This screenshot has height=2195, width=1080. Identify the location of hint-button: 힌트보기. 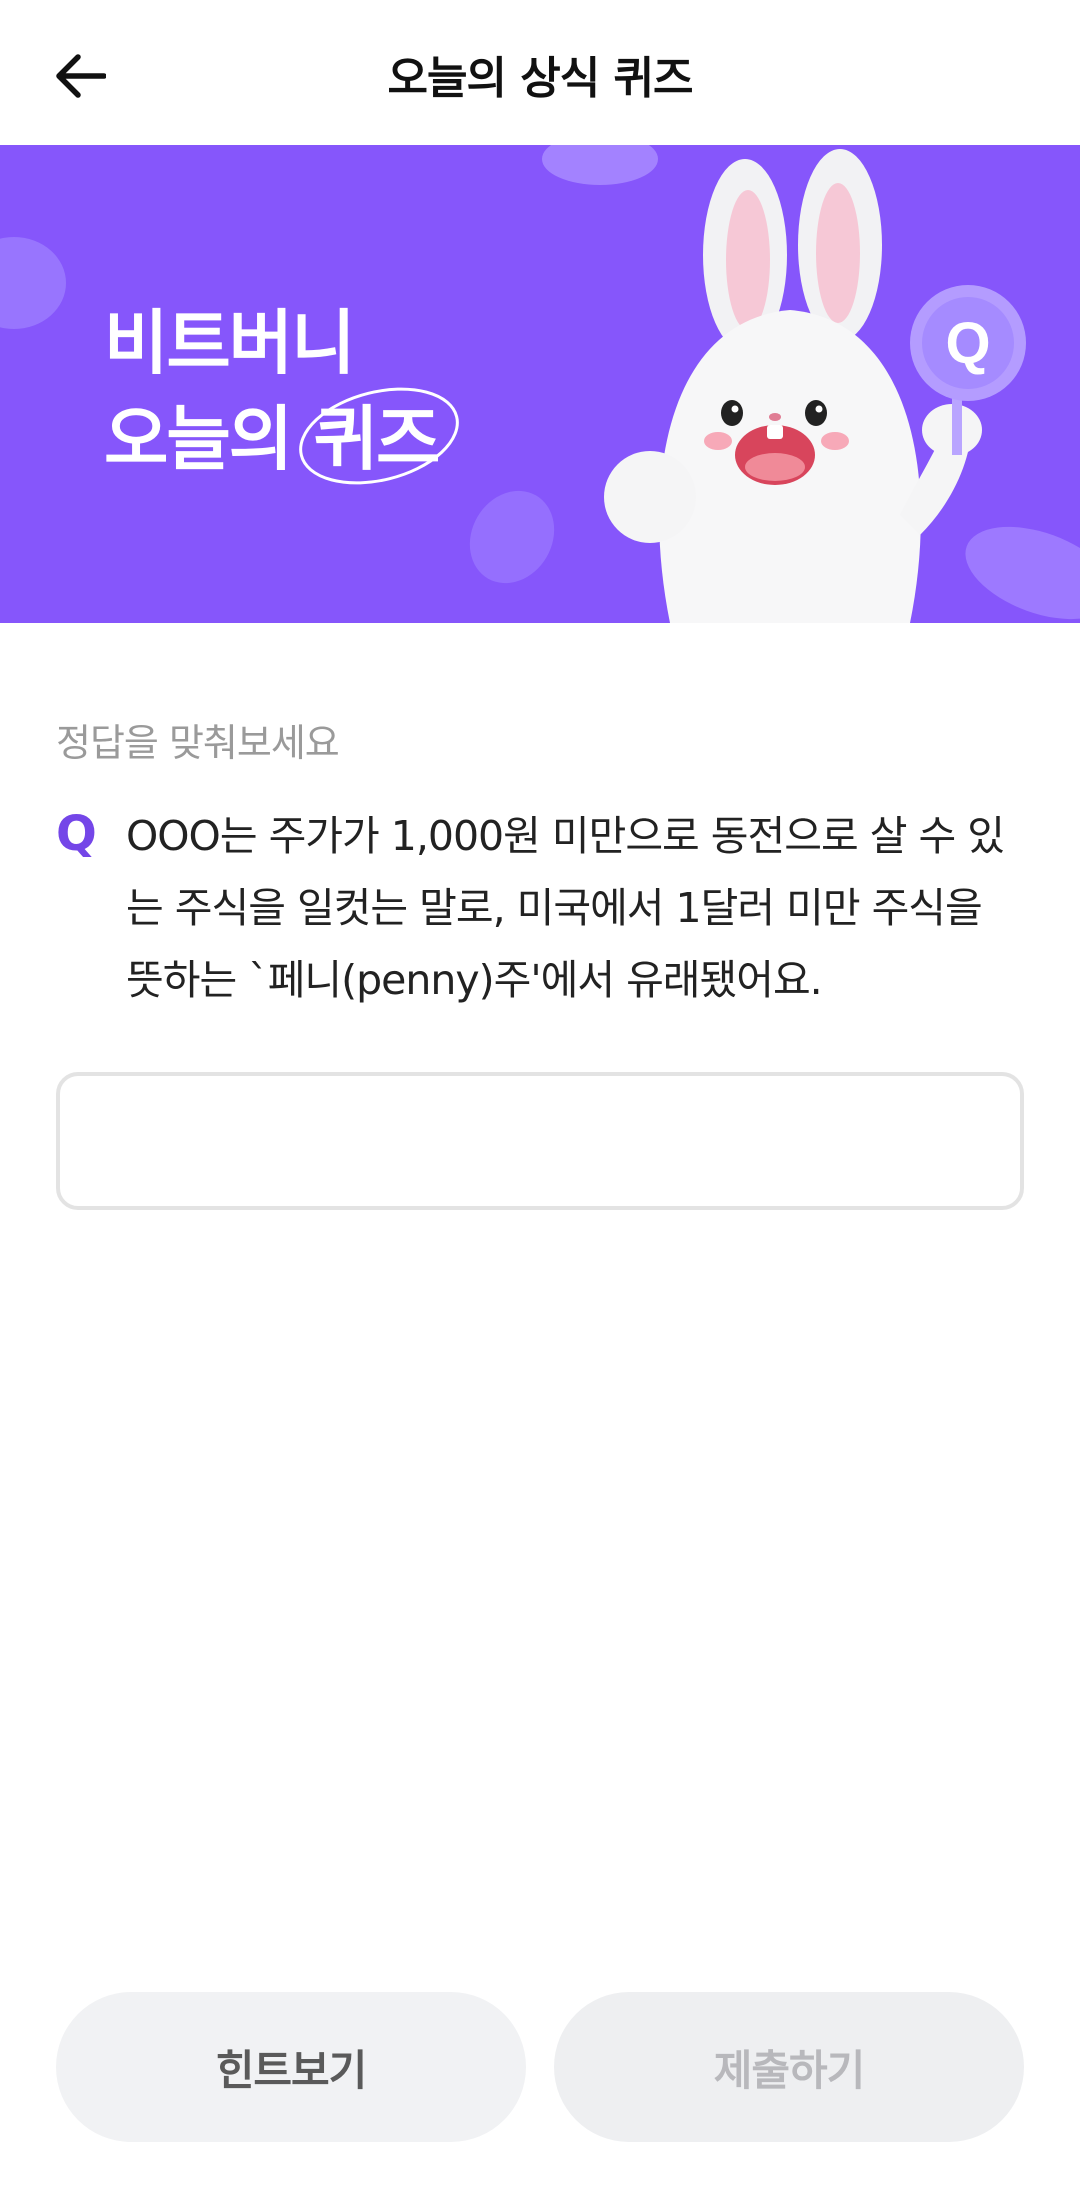
(291, 2067).